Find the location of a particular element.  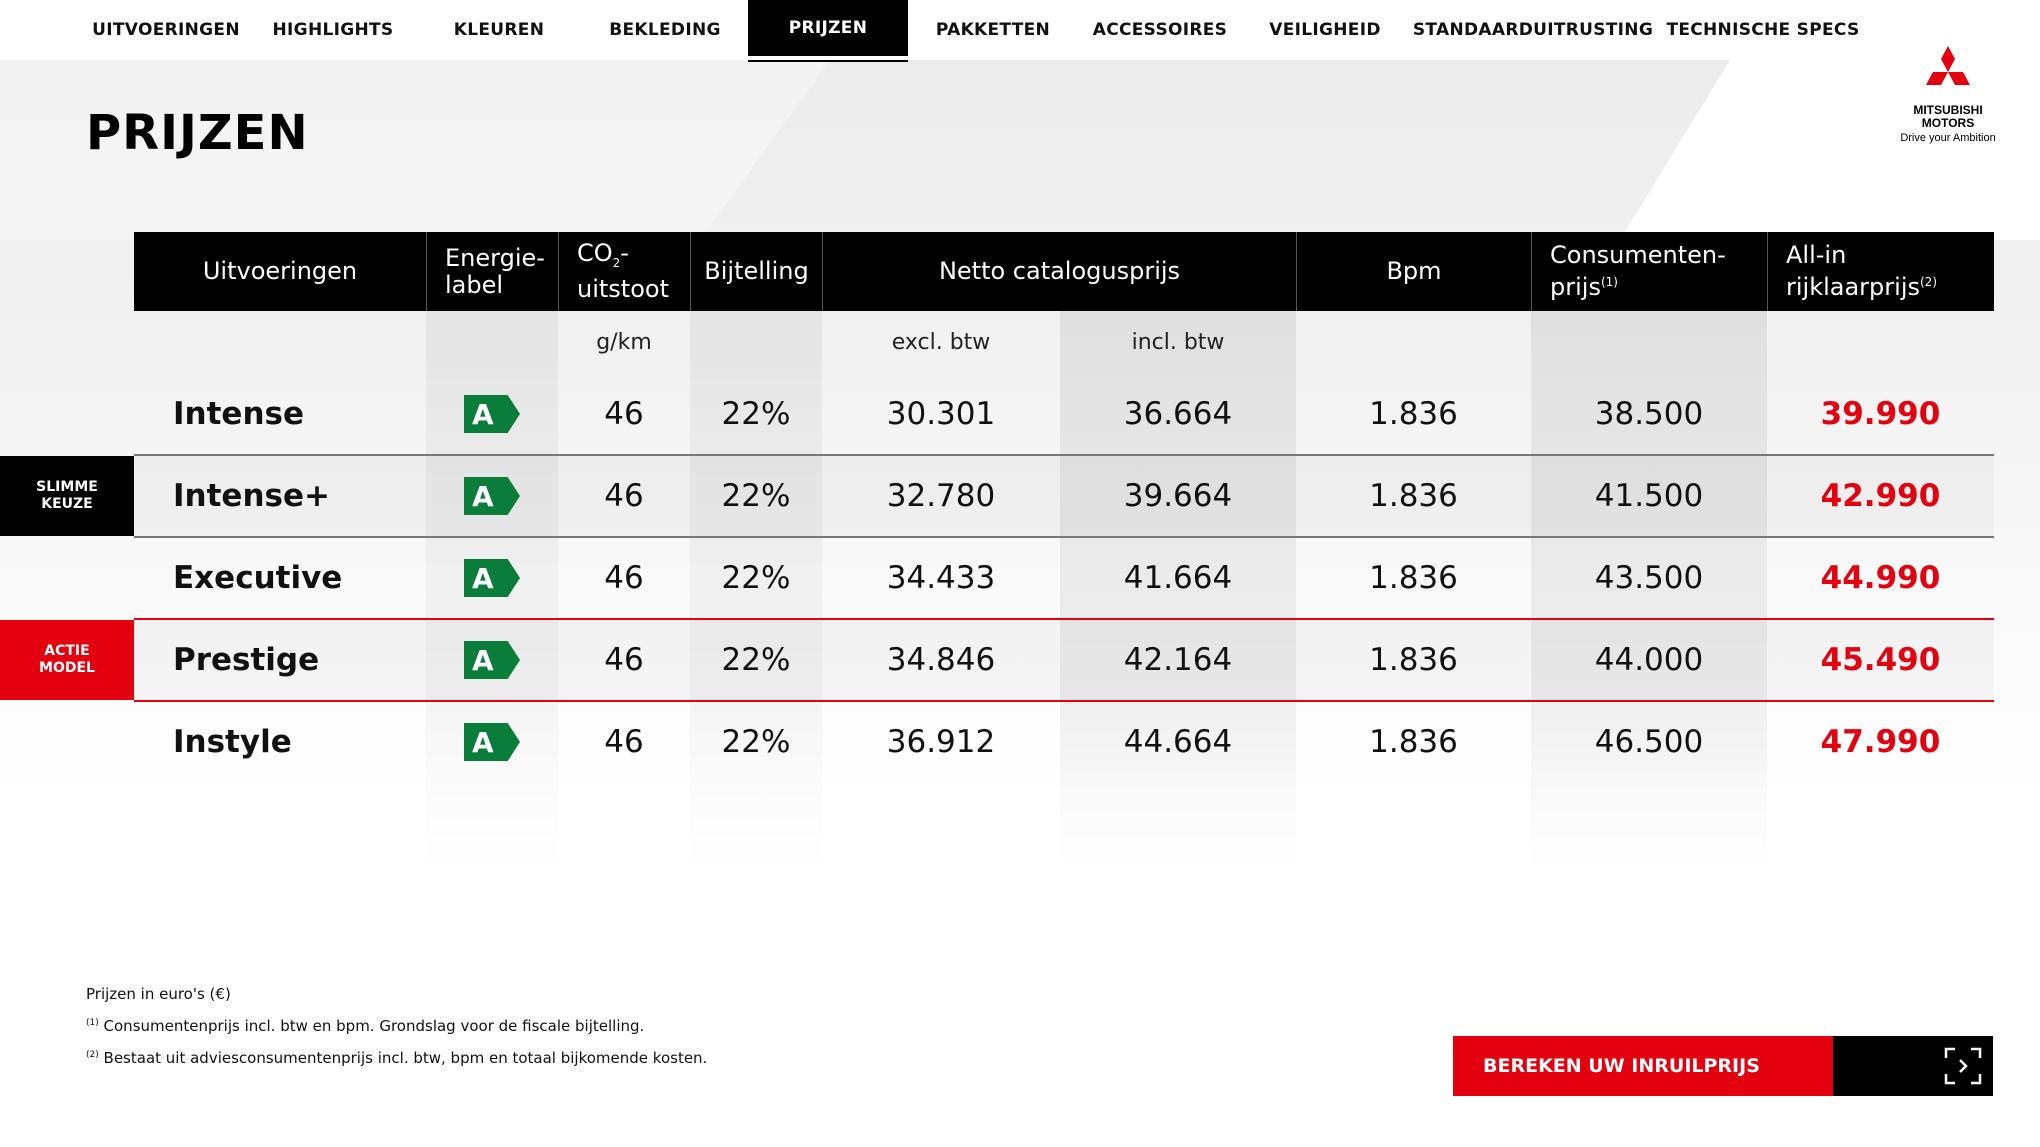

subheader-incl-btw: incl. btw is located at coordinates (1178, 342).